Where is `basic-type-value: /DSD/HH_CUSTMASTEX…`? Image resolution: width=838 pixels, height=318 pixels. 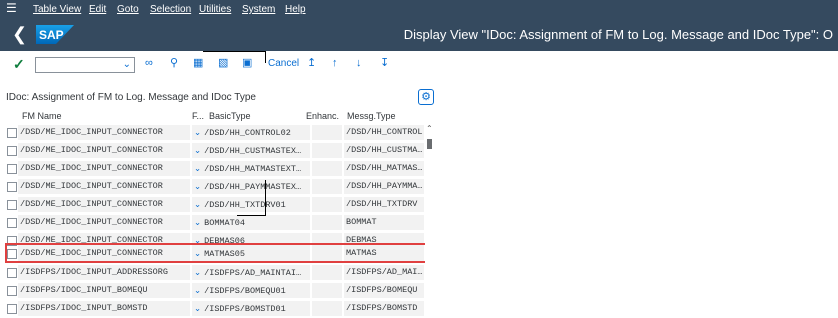 basic-type-value: /DSD/HH_CUSTMASTEX… is located at coordinates (253, 151).